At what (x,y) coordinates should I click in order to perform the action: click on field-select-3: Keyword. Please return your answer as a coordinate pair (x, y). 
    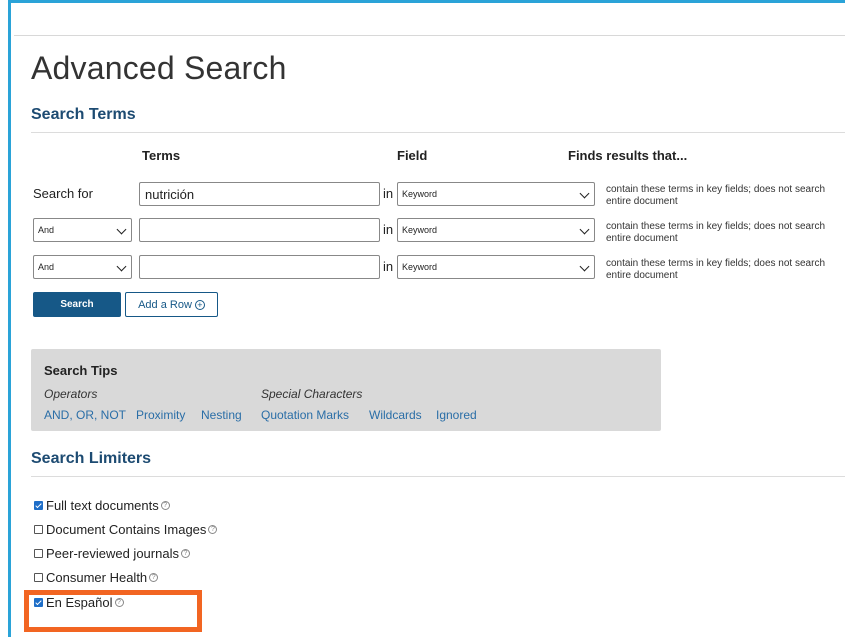
    Looking at the image, I should click on (496, 267).